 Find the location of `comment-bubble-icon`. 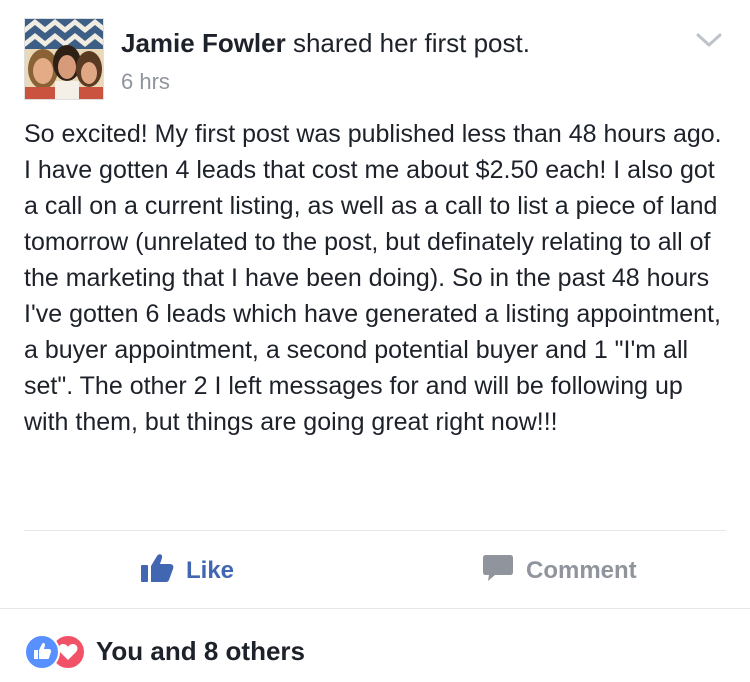

comment-bubble-icon is located at coordinates (498, 571).